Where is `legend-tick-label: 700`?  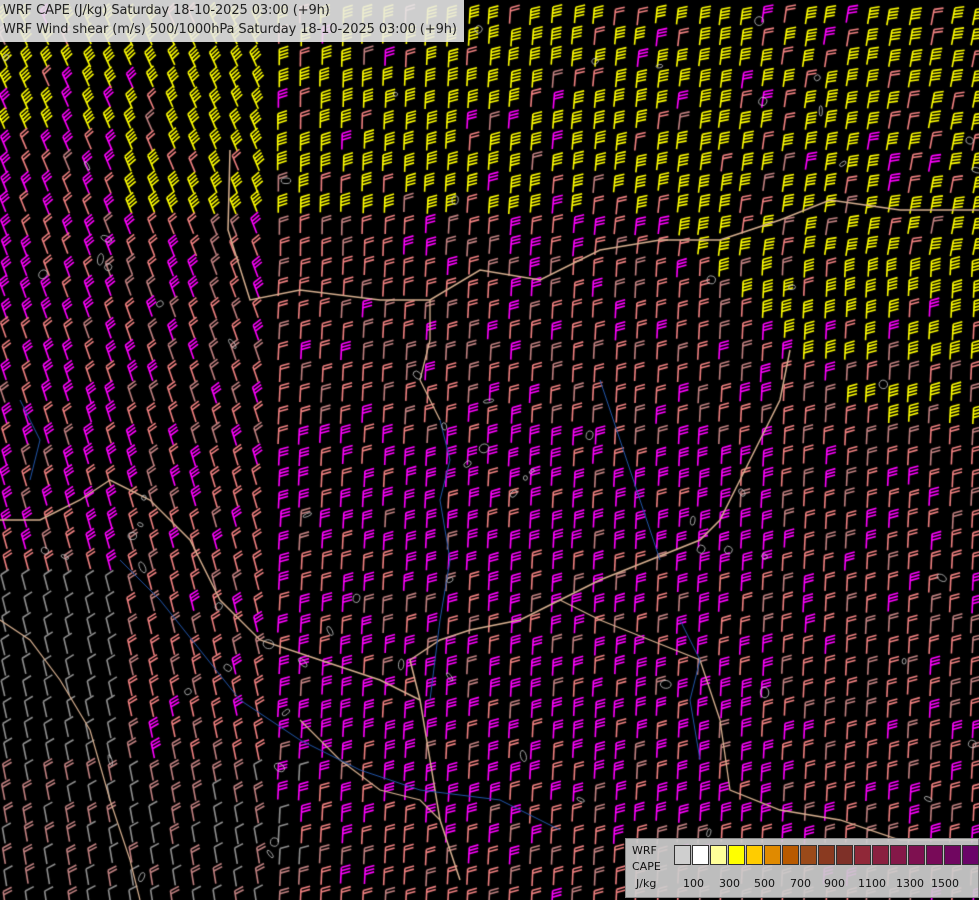
legend-tick-label: 700 is located at coordinates (800, 883).